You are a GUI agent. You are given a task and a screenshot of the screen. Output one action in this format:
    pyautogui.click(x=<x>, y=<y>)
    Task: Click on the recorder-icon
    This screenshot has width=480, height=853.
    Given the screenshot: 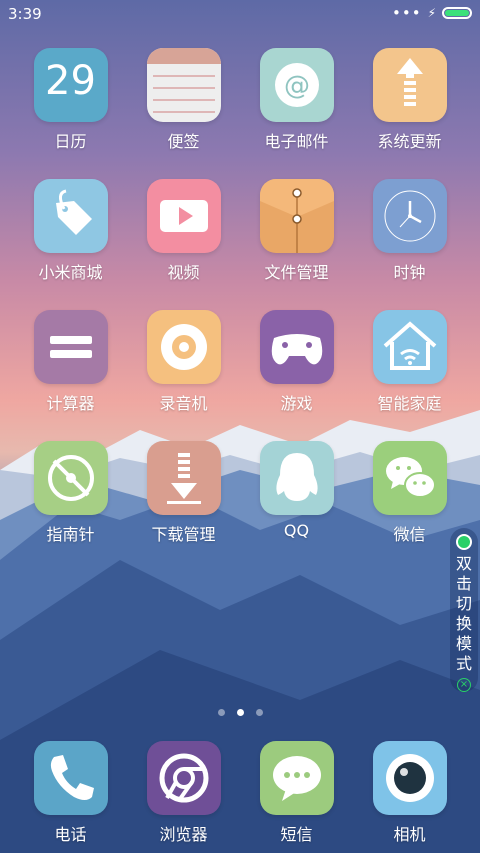 What is the action you would take?
    pyautogui.click(x=183, y=347)
    